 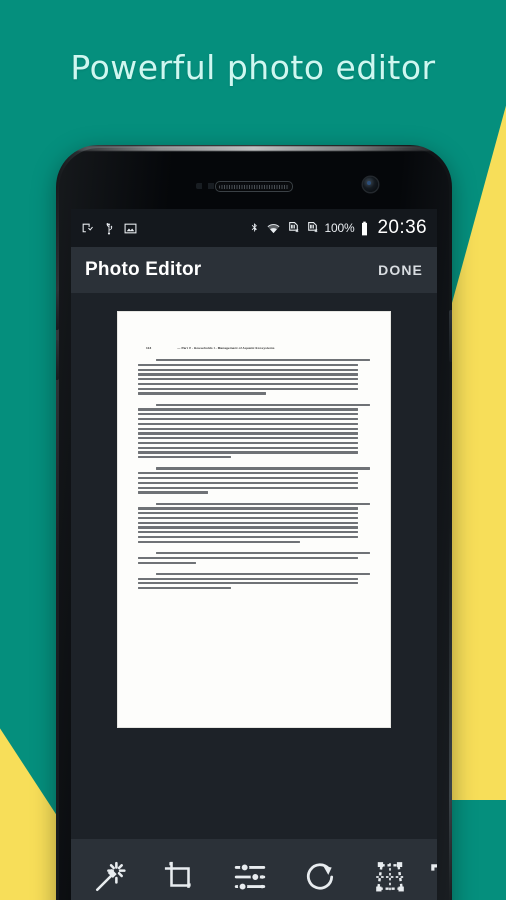 What do you see at coordinates (143, 269) in the screenshot?
I see `page-title: Photo Editor` at bounding box center [143, 269].